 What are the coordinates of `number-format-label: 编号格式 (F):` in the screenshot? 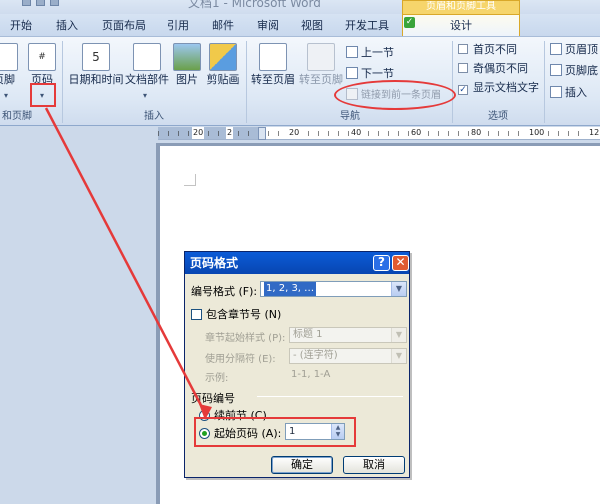 It's located at (224, 291).